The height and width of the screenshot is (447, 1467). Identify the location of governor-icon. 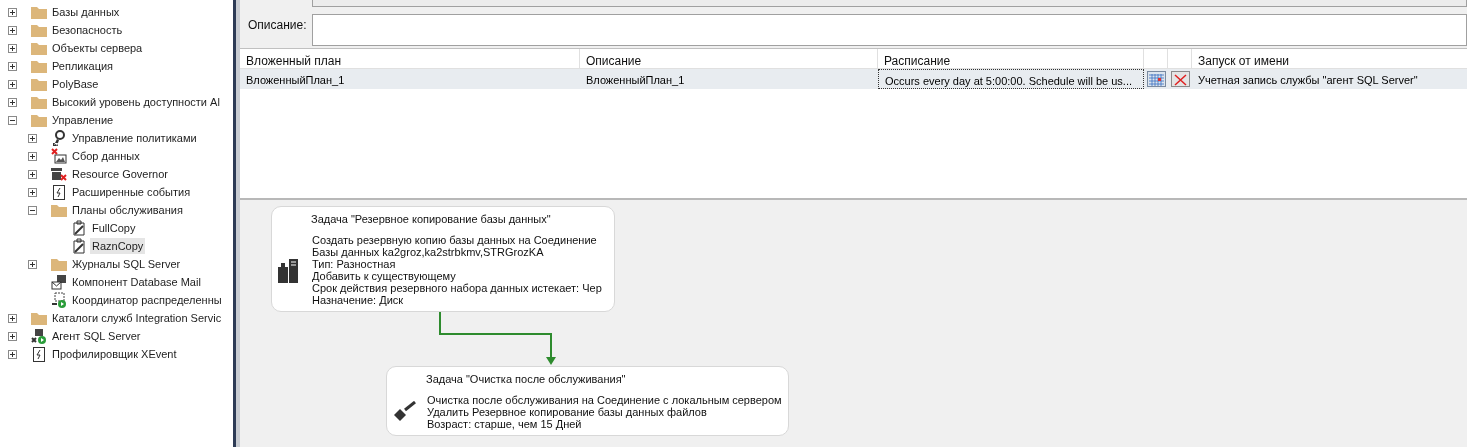
(59, 174).